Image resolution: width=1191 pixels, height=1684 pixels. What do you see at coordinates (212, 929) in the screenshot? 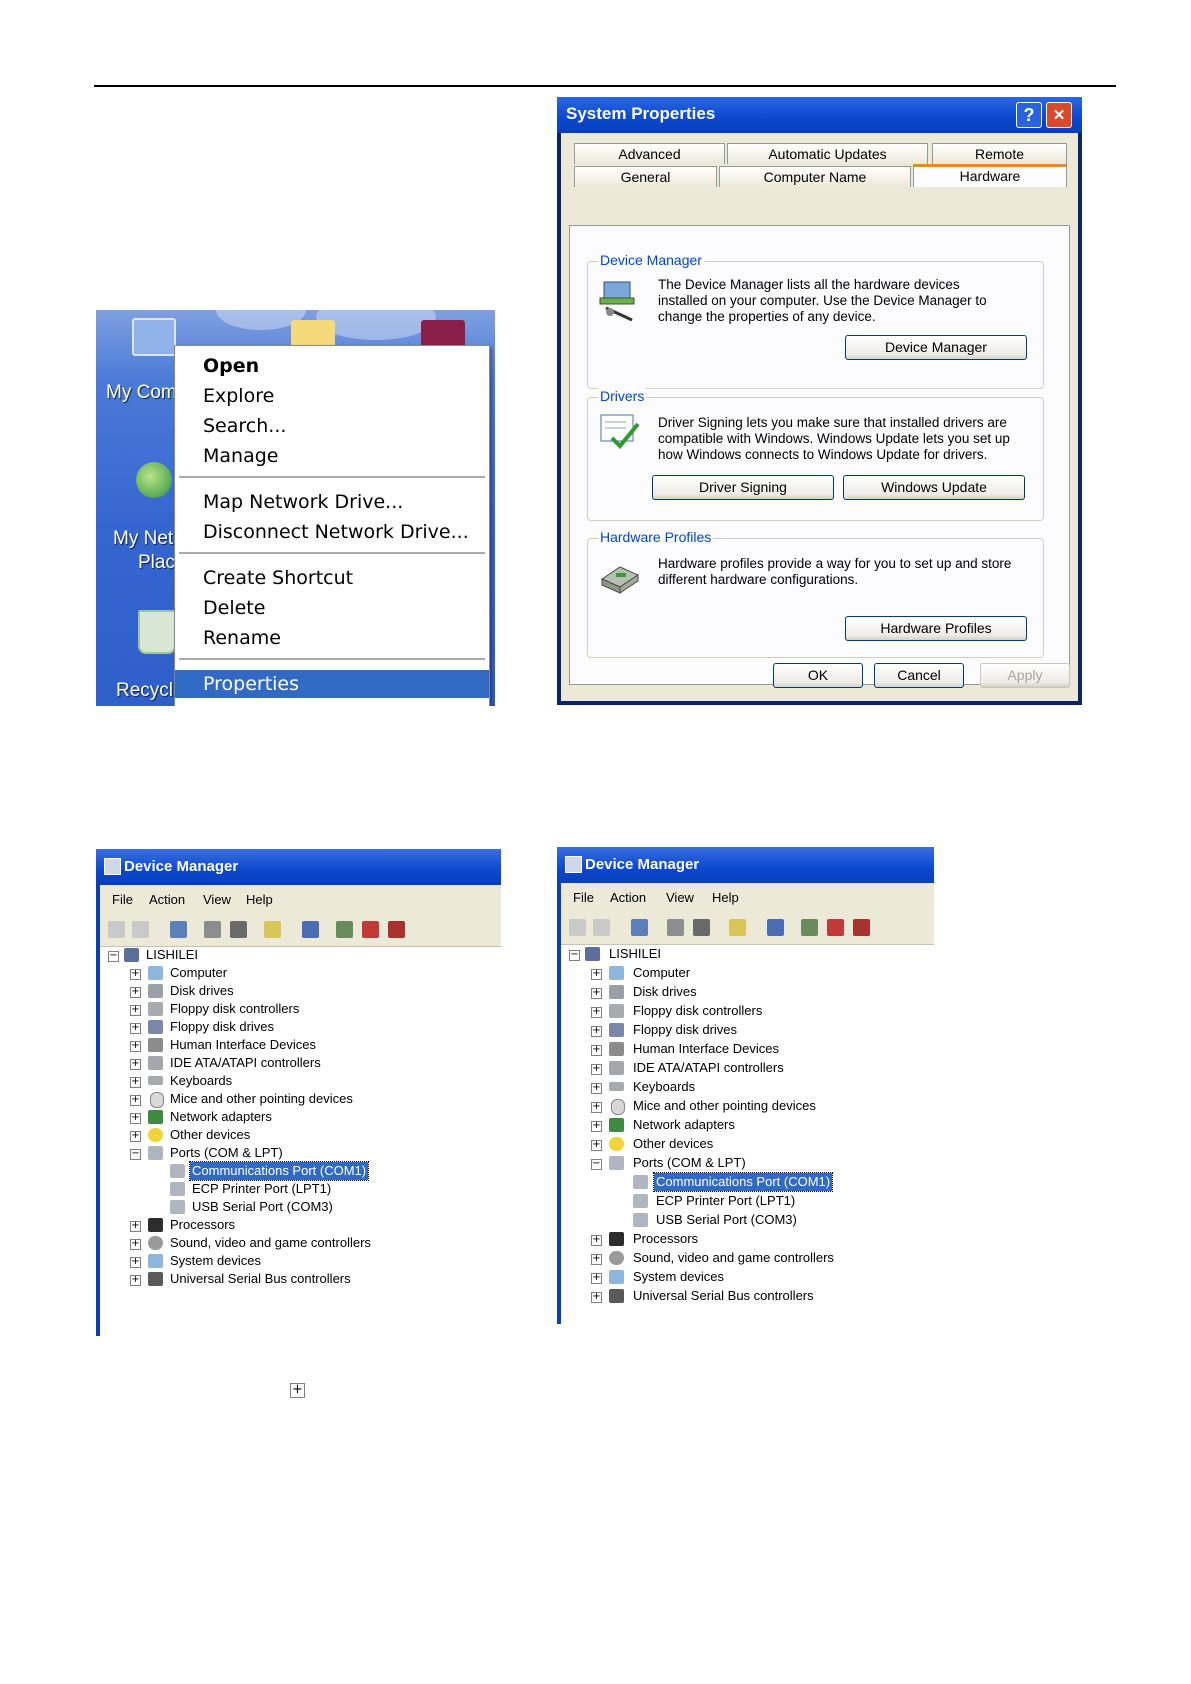
I see `properties-icon` at bounding box center [212, 929].